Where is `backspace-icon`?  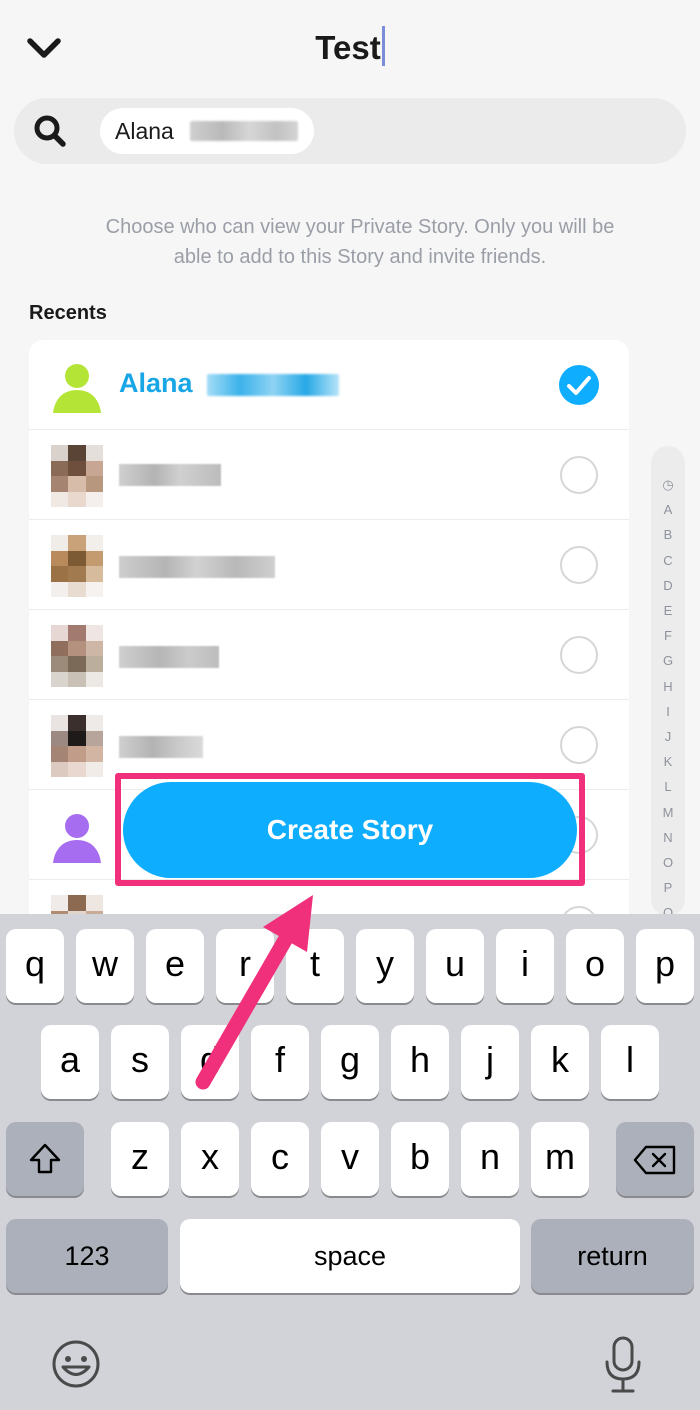
backspace-icon is located at coordinates (654, 1160).